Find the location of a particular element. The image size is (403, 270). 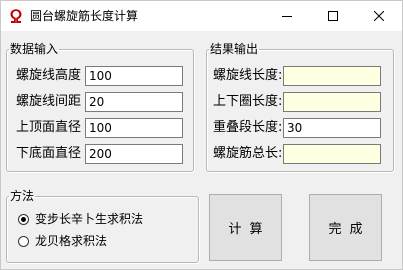

method-option-romberg: 龙贝格求积法 is located at coordinates (62, 241).